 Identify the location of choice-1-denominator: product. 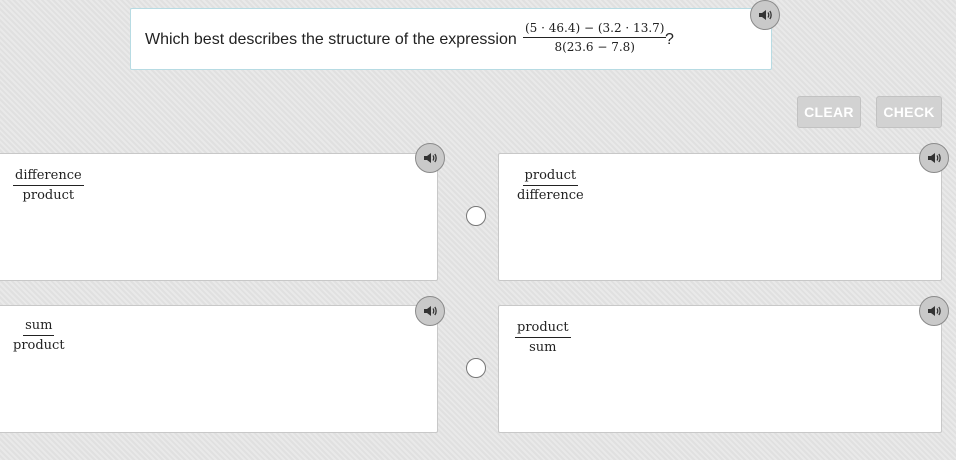
(48, 195).